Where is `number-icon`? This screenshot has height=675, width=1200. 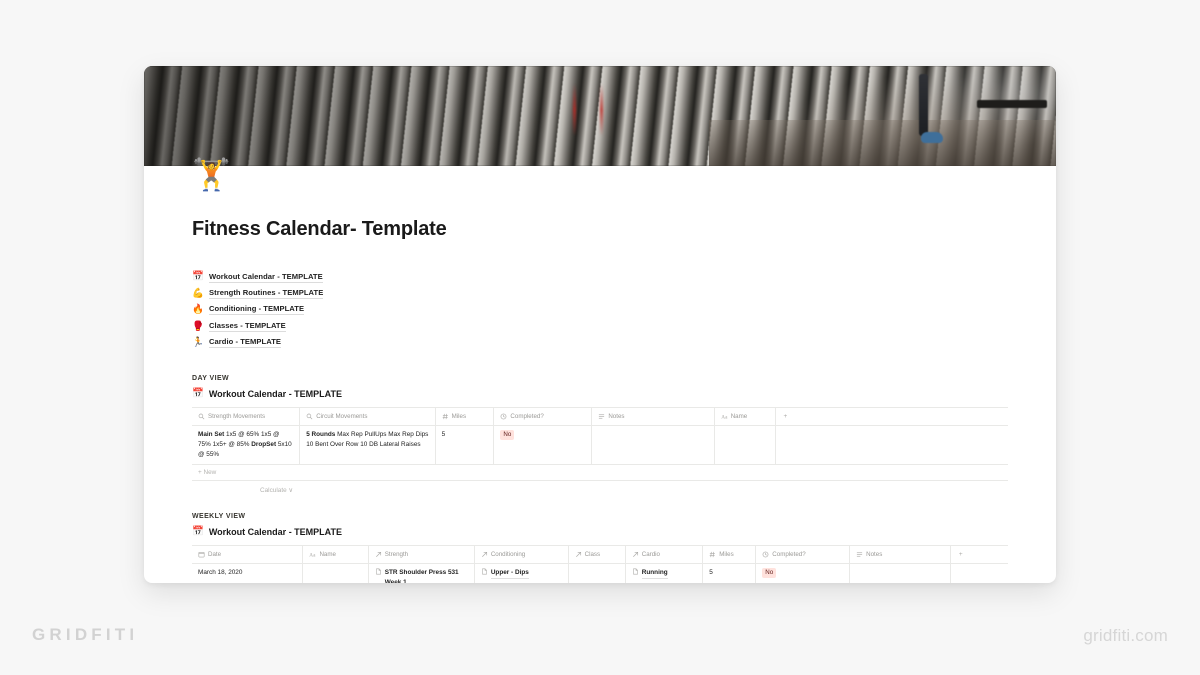 number-icon is located at coordinates (712, 554).